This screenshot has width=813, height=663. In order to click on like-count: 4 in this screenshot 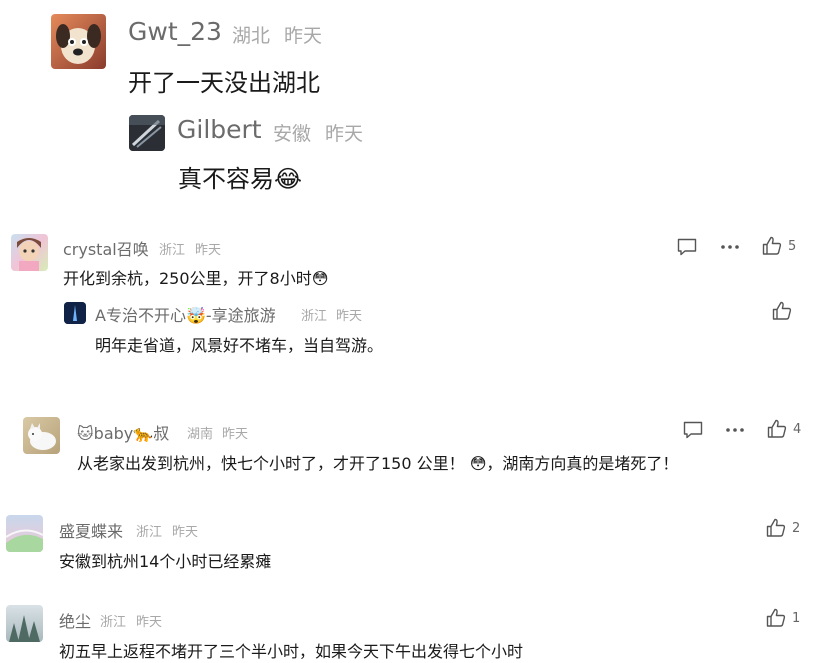, I will do `click(797, 429)`.